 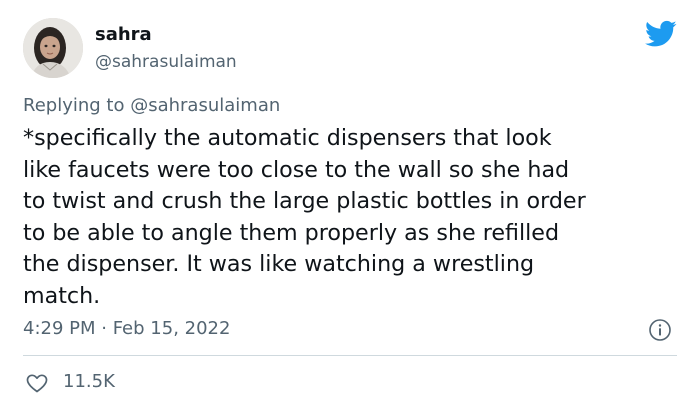 What do you see at coordinates (126, 329) in the screenshot?
I see `tweet-timestamp: 4:29 PM · Feb 15, 2022` at bounding box center [126, 329].